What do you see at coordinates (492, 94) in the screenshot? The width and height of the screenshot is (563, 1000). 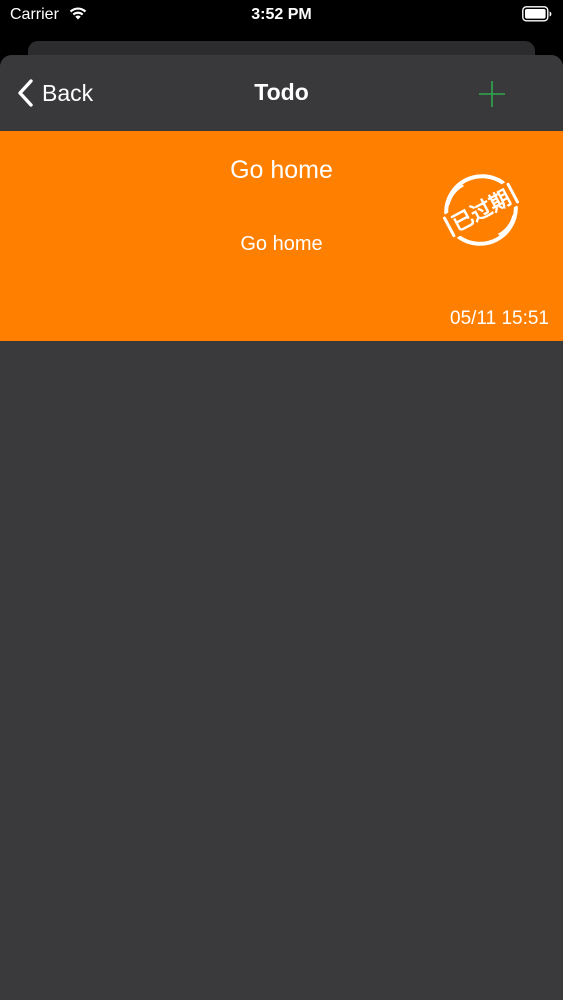 I see `plus-icon` at bounding box center [492, 94].